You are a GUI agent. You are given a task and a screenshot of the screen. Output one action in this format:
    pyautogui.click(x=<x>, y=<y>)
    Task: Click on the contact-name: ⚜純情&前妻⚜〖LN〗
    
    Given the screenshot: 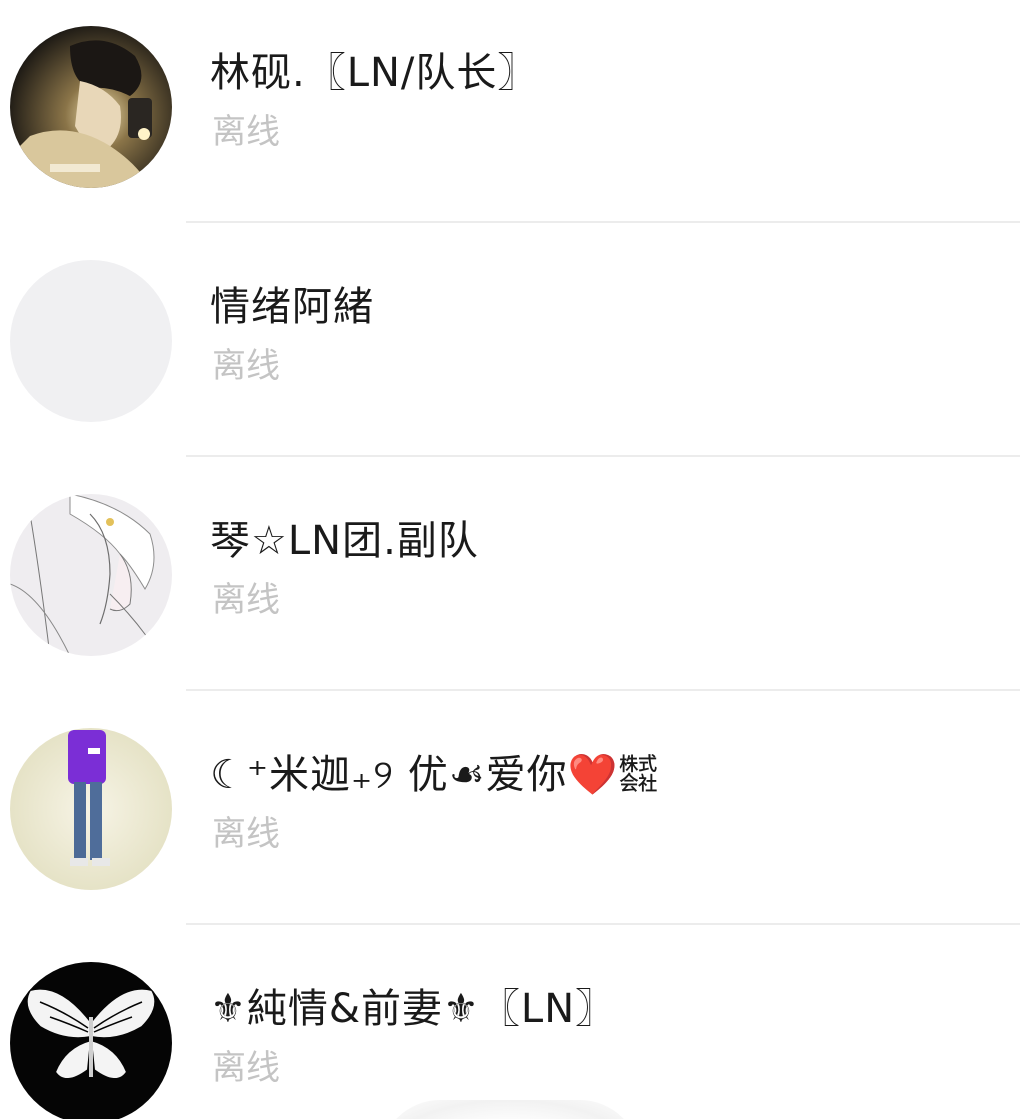 What is the action you would take?
    pyautogui.click(x=413, y=1009)
    